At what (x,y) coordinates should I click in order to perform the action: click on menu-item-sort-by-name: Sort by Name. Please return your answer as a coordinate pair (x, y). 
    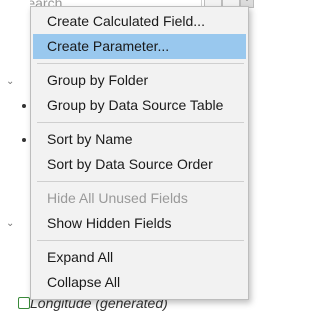
    Looking at the image, I should click on (134, 139).